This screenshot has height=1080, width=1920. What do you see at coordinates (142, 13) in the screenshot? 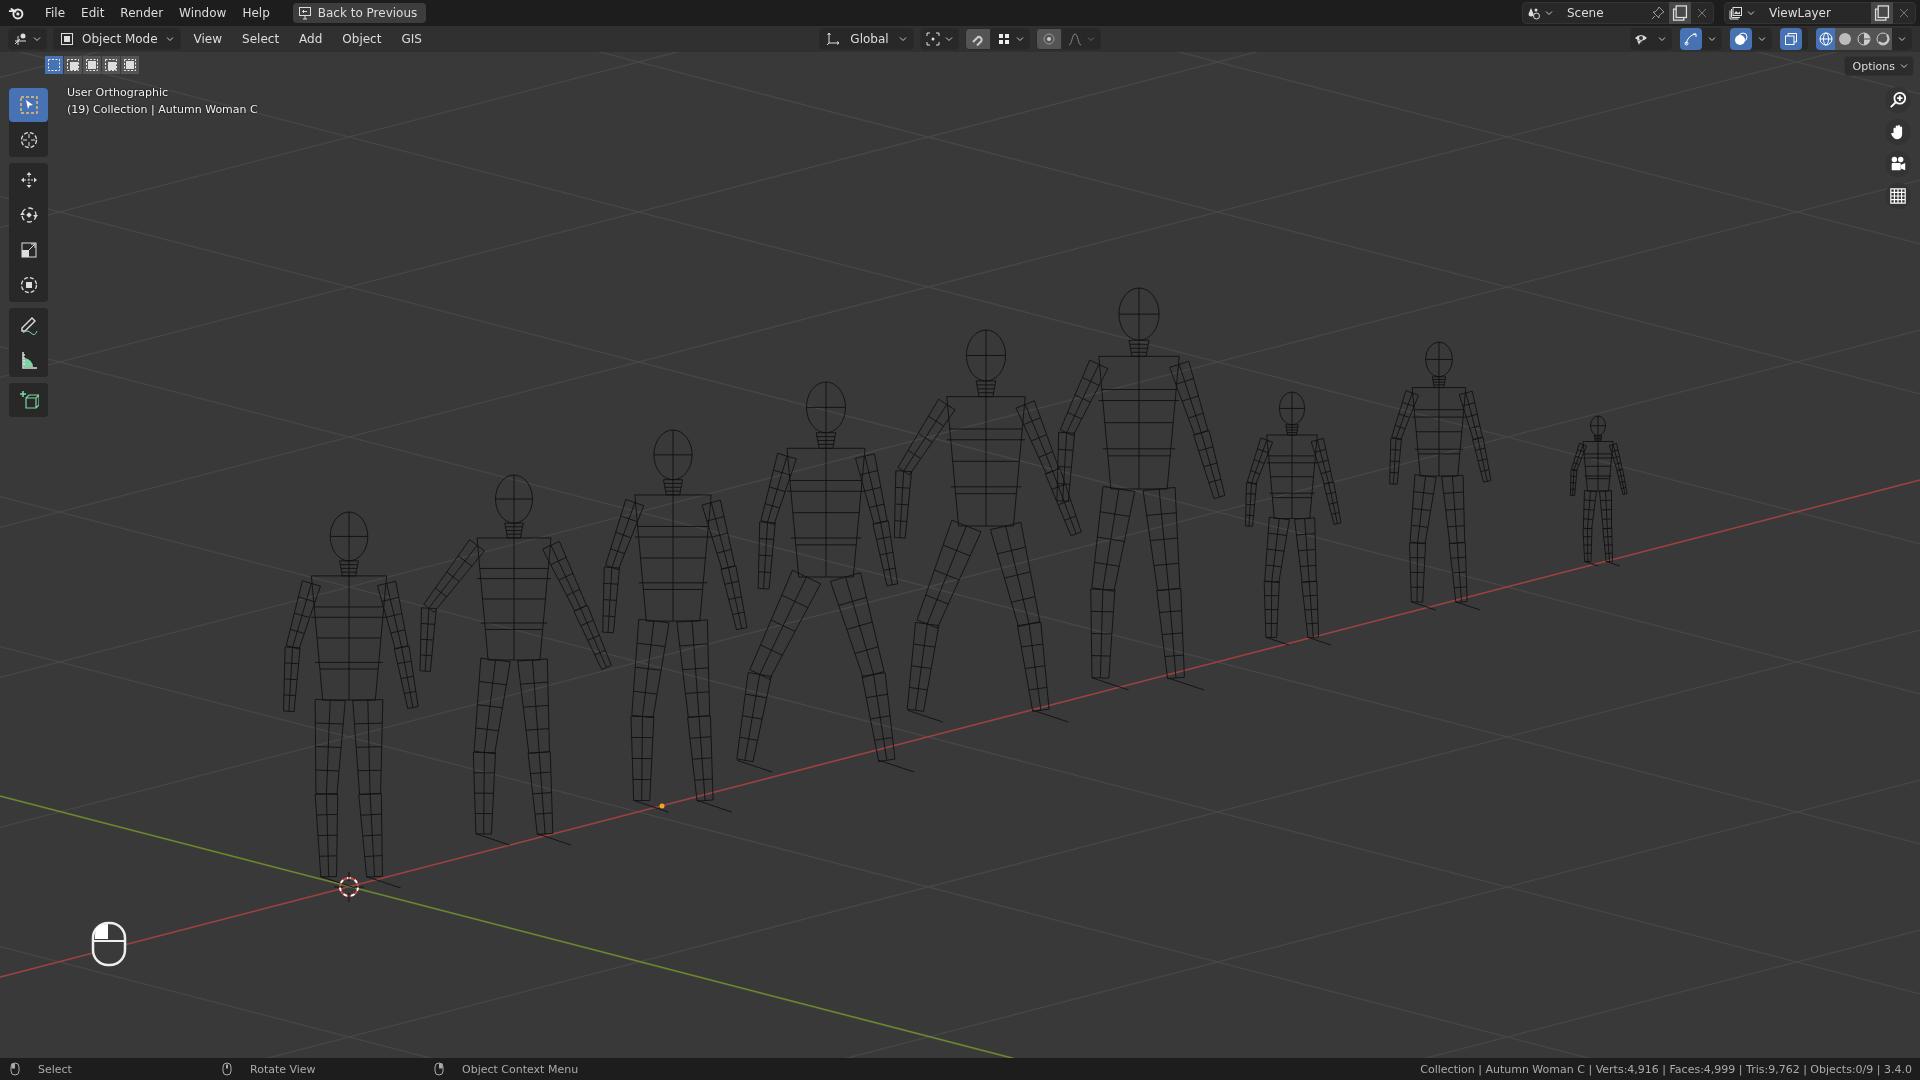
I see `menu-item: Render` at bounding box center [142, 13].